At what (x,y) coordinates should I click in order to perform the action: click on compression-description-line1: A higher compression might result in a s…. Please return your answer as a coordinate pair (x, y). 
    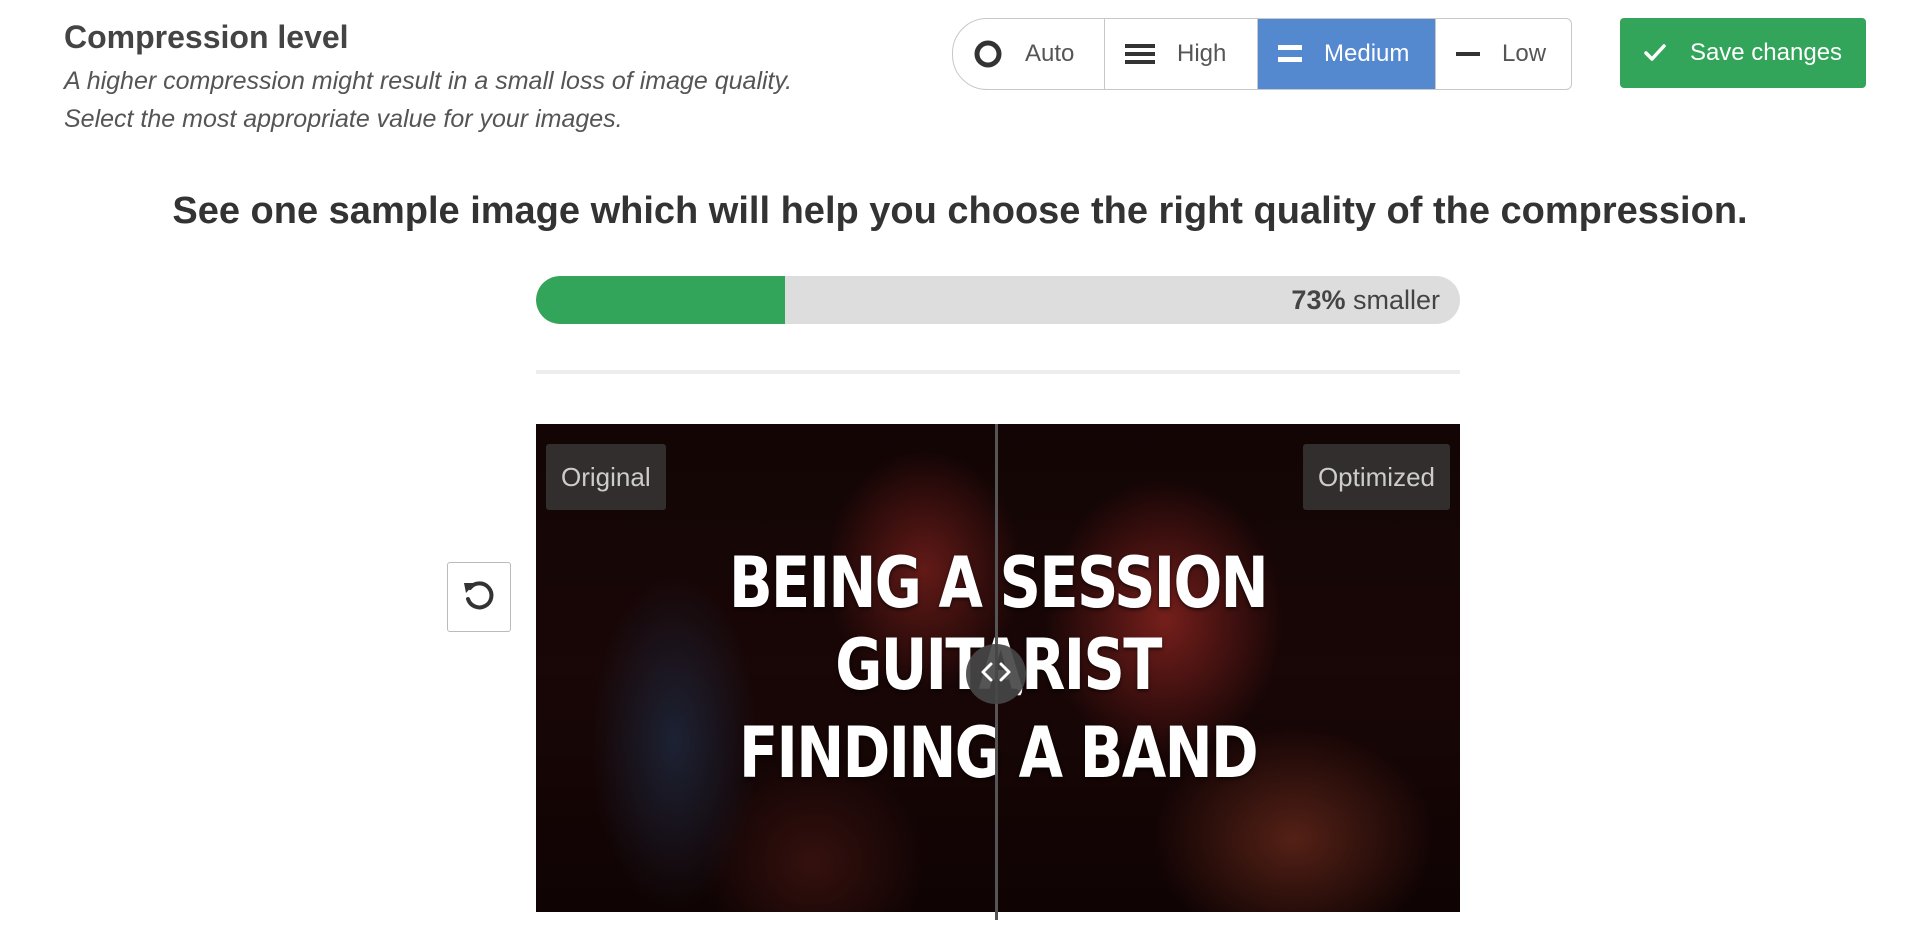
    Looking at the image, I should click on (428, 81).